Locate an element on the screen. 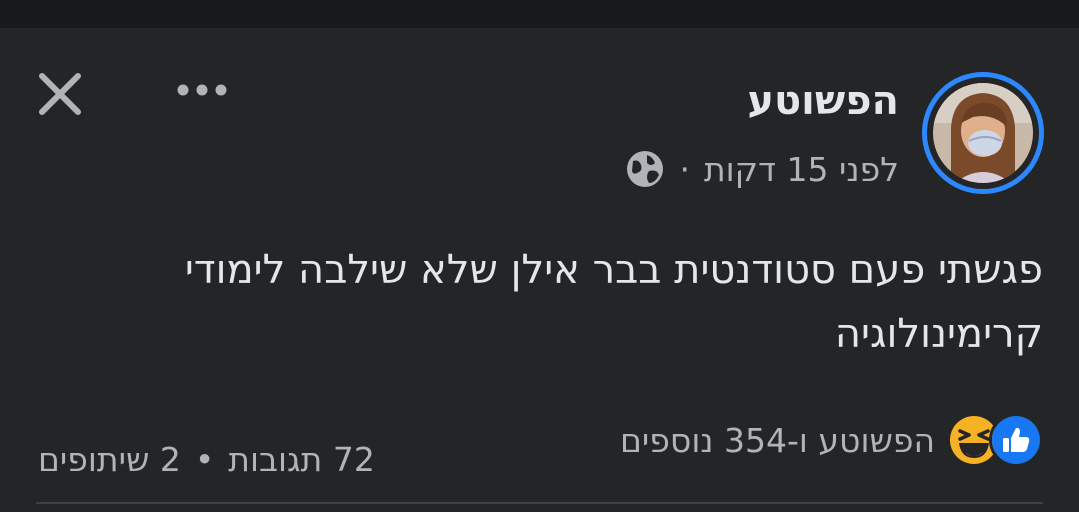 The width and height of the screenshot is (1079, 512). post-timestamp: לפני 15 דקות is located at coordinates (801, 169).